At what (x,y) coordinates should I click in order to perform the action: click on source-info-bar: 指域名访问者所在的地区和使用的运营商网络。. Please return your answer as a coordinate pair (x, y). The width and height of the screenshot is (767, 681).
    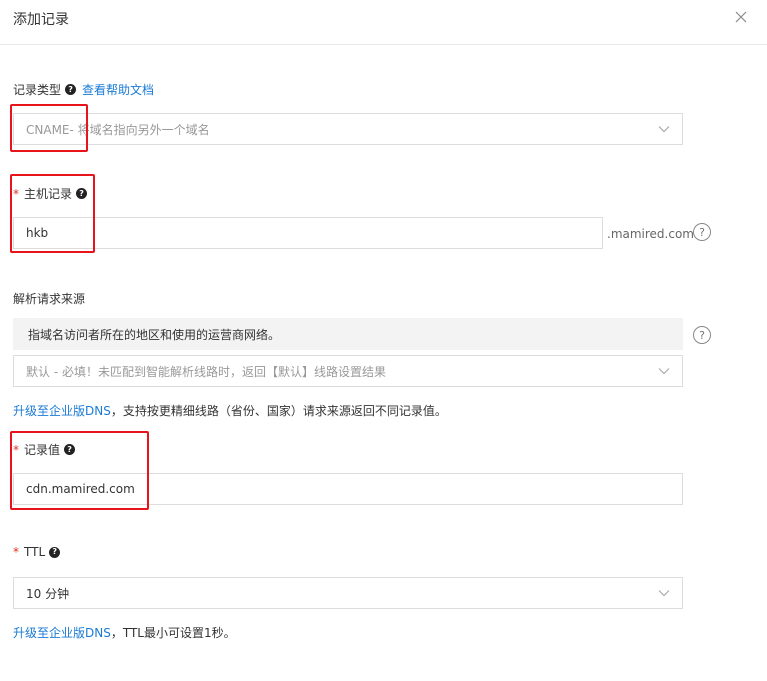
    Looking at the image, I should click on (348, 334).